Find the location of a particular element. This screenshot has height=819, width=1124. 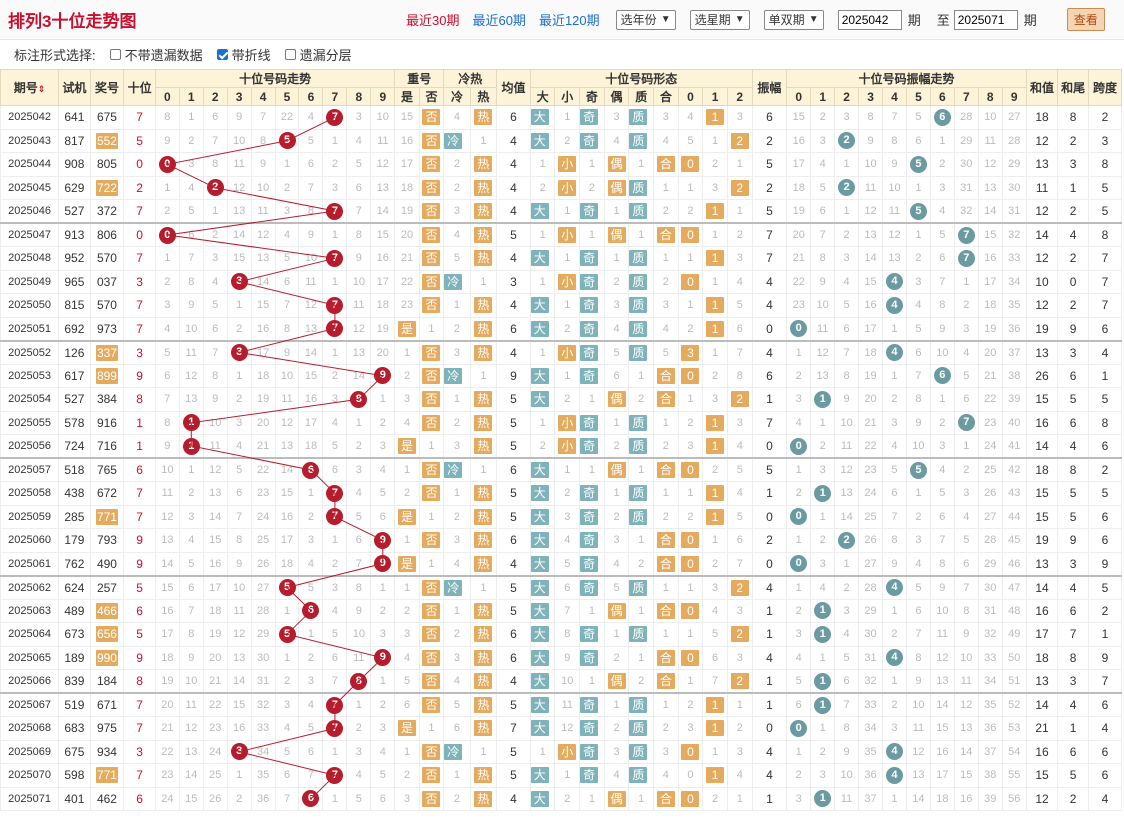

issue-header: 期号⇕ is located at coordinates (30, 87).